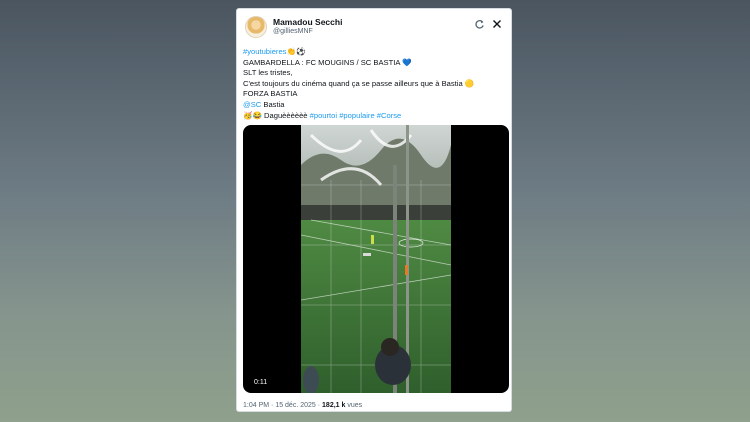  Describe the element at coordinates (264, 51) in the screenshot. I see `hashtag-youtubieres: #youtubieres` at that location.